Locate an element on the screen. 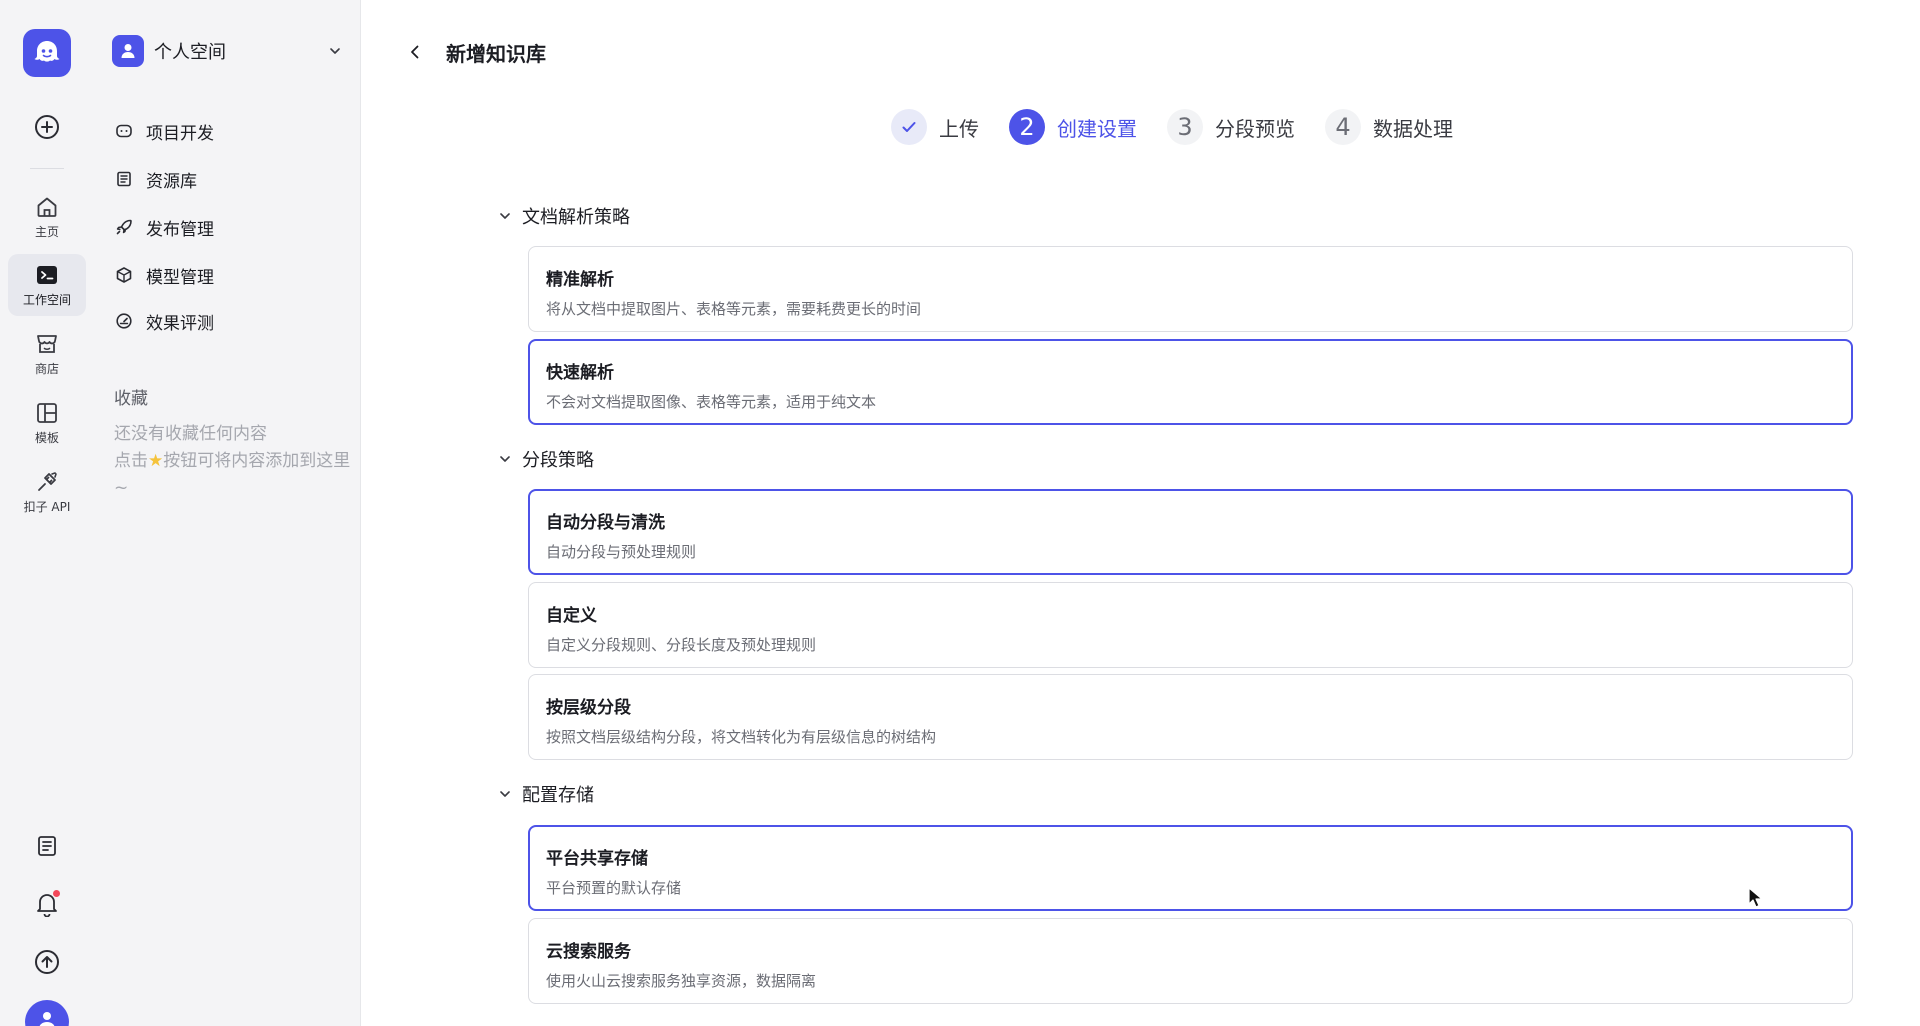  coze-logo-icon is located at coordinates (47, 51).